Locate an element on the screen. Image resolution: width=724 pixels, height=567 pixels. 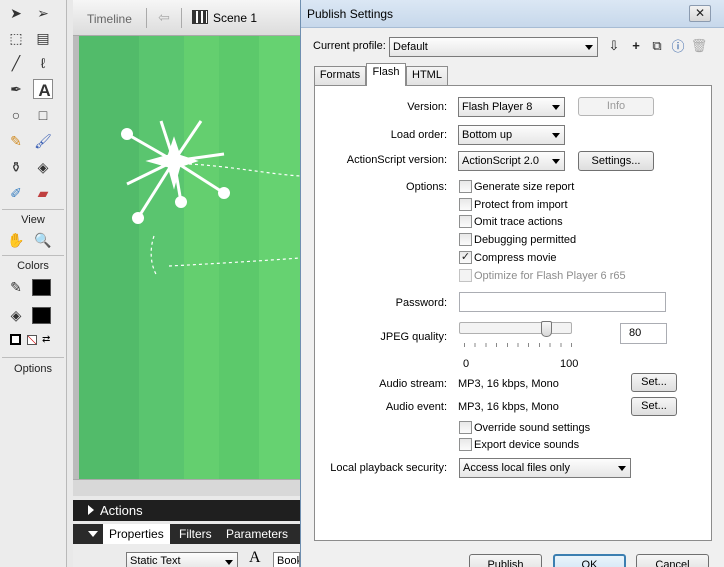
playback-security-label: Local playback security: is located at coordinates (388, 468).